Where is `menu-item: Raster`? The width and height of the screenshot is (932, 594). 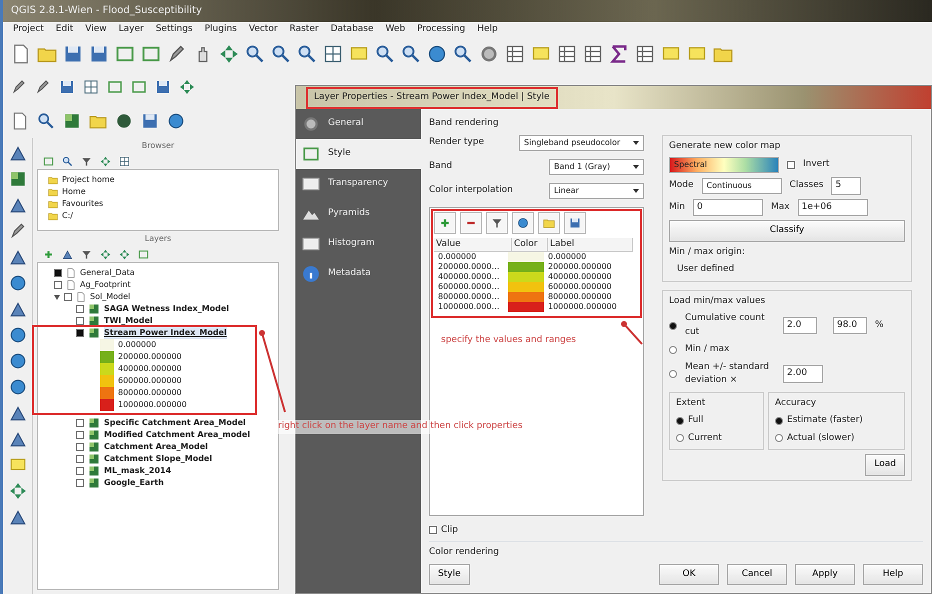
menu-item: Raster is located at coordinates (304, 30).